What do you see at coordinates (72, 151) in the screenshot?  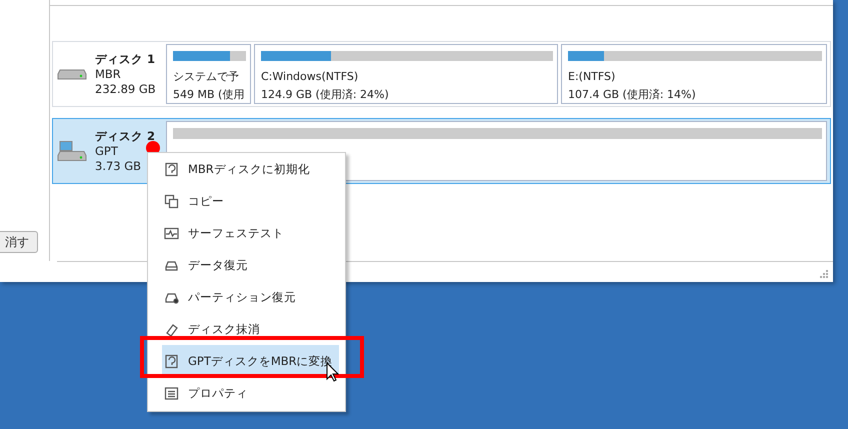 I see `usb-drive-icon` at bounding box center [72, 151].